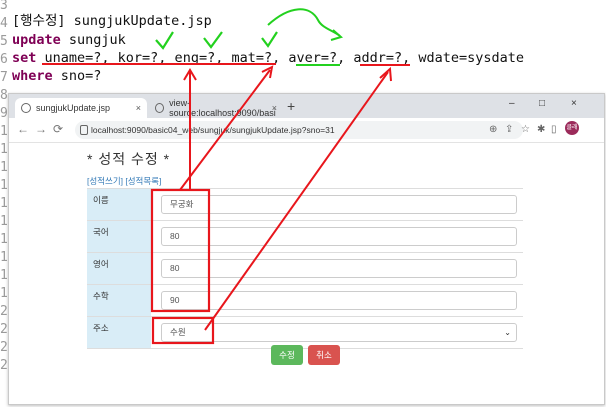 The height and width of the screenshot is (407, 606). I want to click on sql-keyword: set, so click(24, 58).